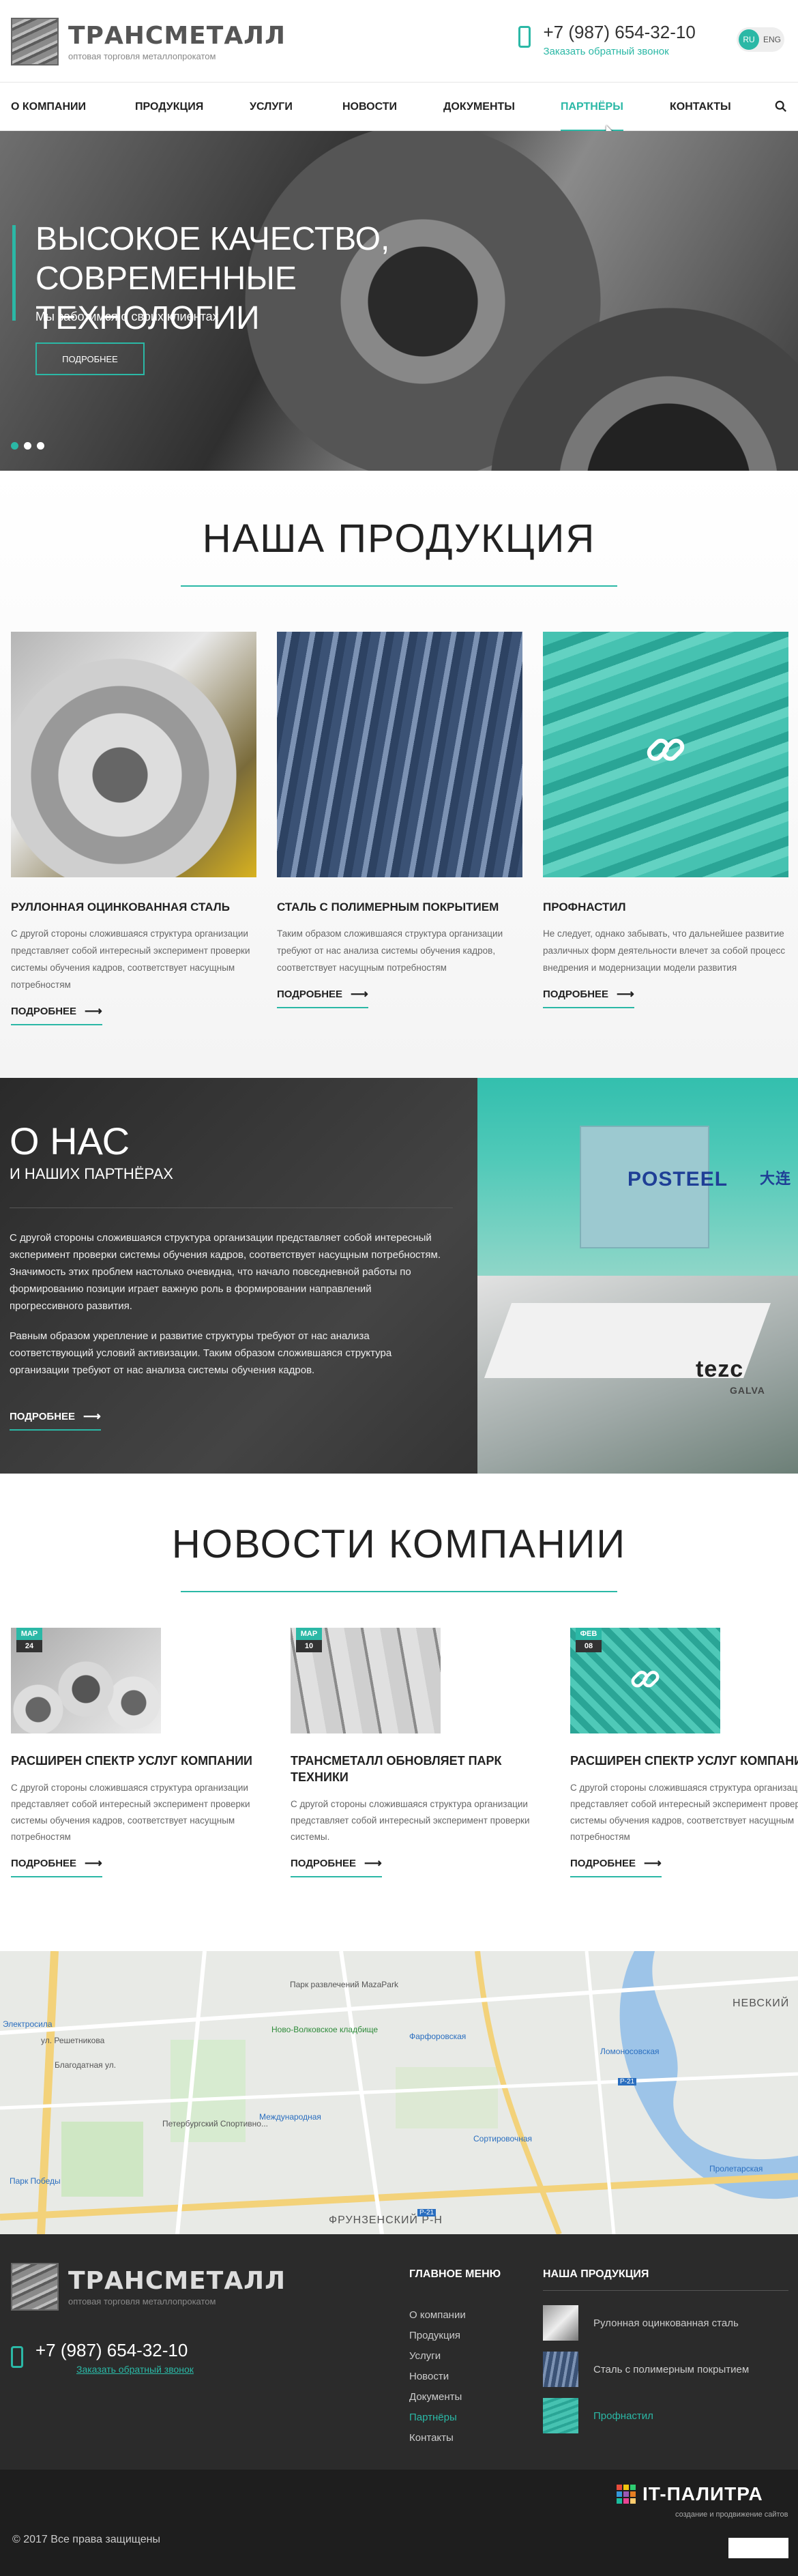  What do you see at coordinates (399, 586) in the screenshot?
I see `products-divider` at bounding box center [399, 586].